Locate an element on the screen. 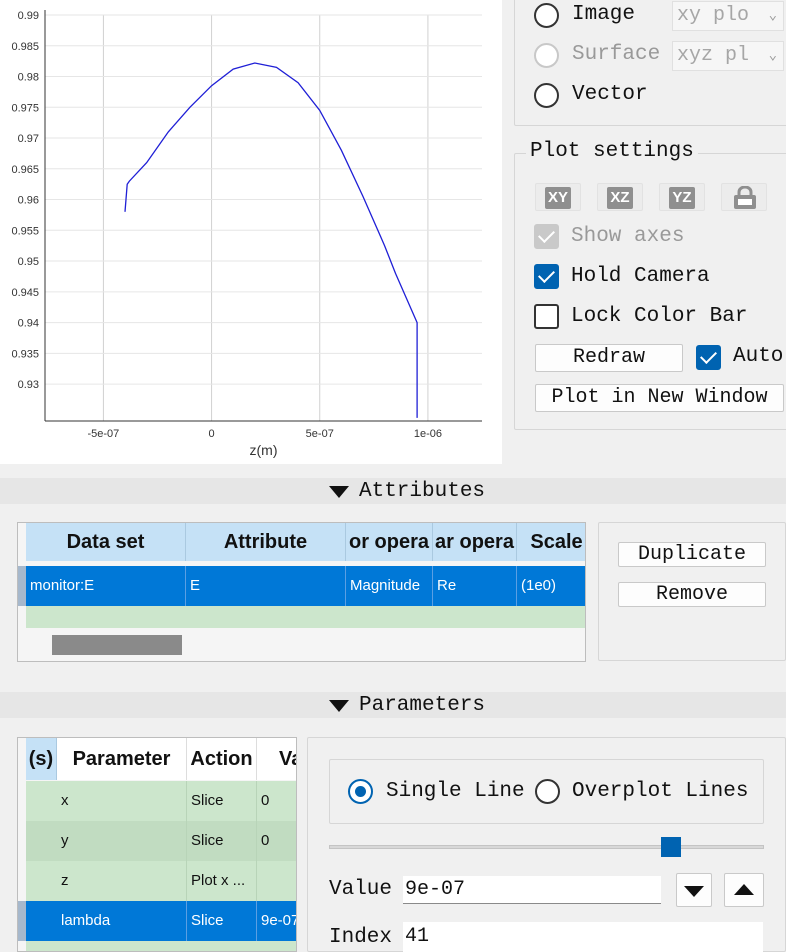  series-line is located at coordinates (271, 240).